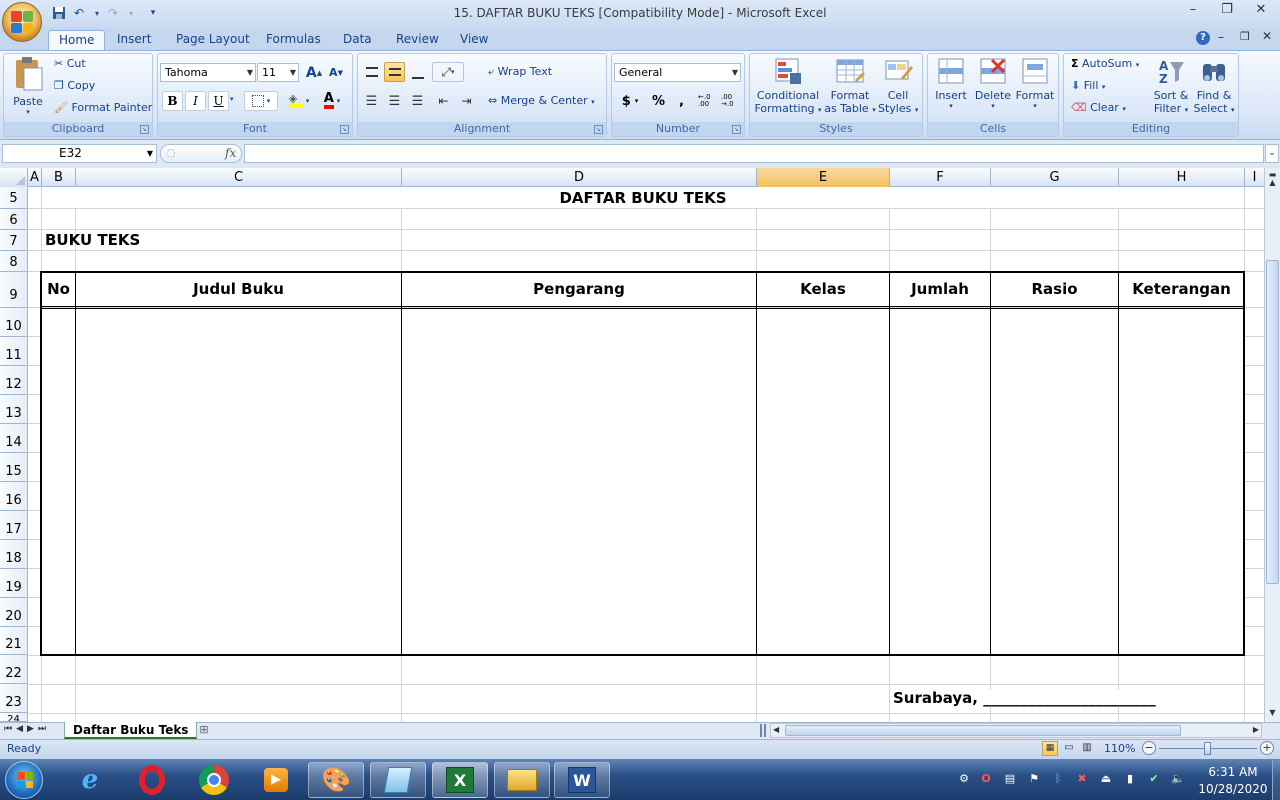  I want to click on zoom-out-icon: −, so click(1149, 748).